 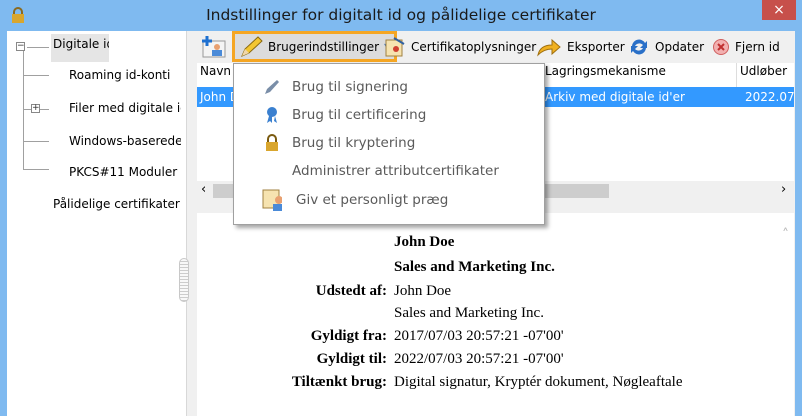 I want to click on menu-item-label: Brug til certificering, so click(x=359, y=115).